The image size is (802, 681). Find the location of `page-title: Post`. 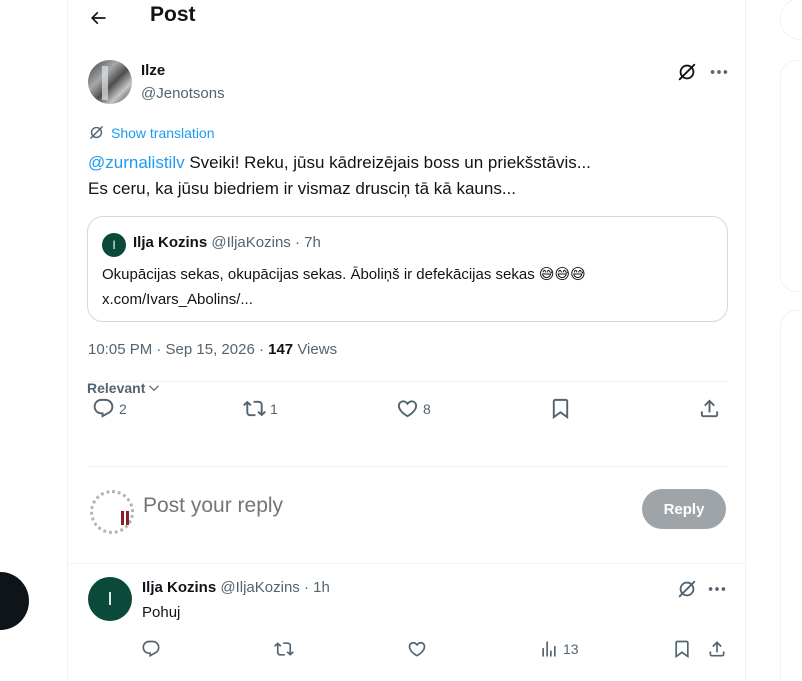

page-title: Post is located at coordinates (173, 14).